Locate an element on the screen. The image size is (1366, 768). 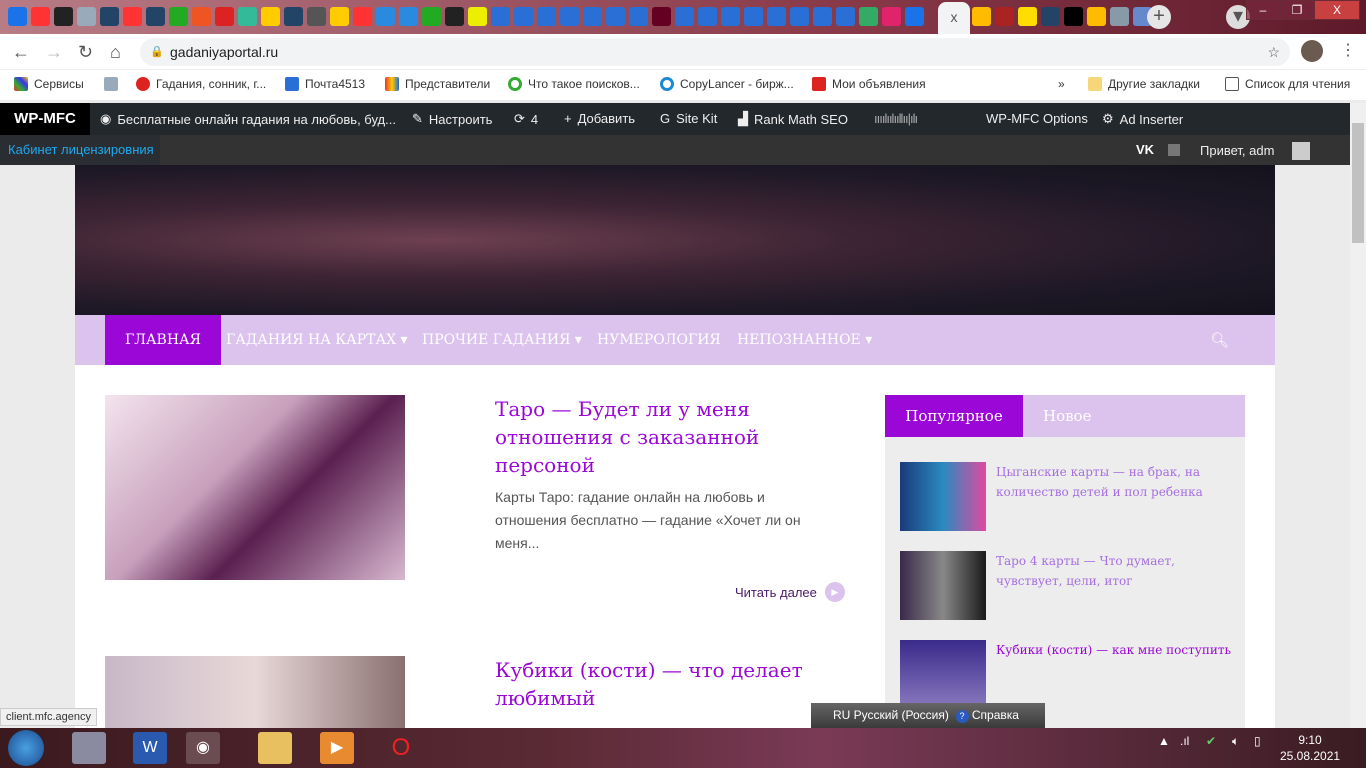
tray-expand-icon: ▲ is located at coordinates (1164, 741).